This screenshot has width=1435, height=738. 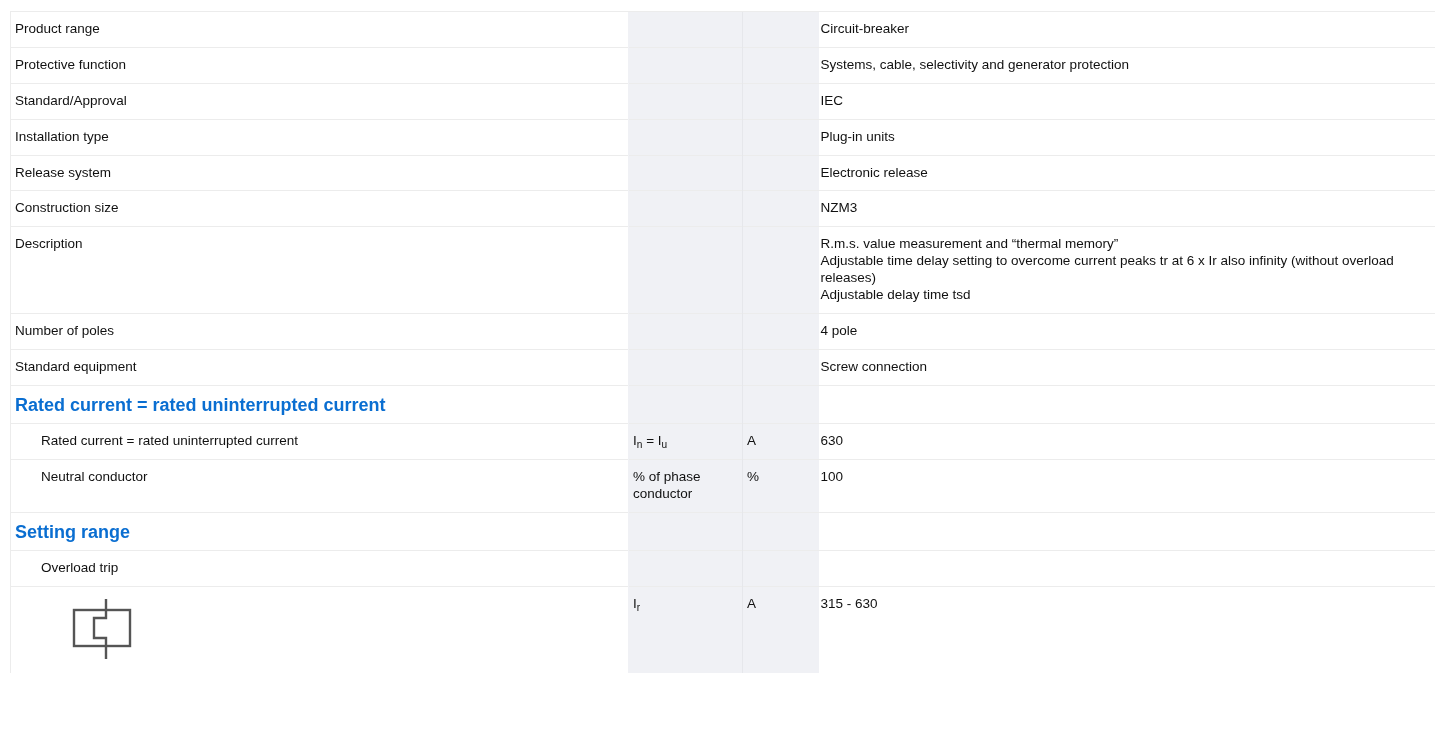 What do you see at coordinates (102, 629) in the screenshot?
I see `trip-symbol-icon` at bounding box center [102, 629].